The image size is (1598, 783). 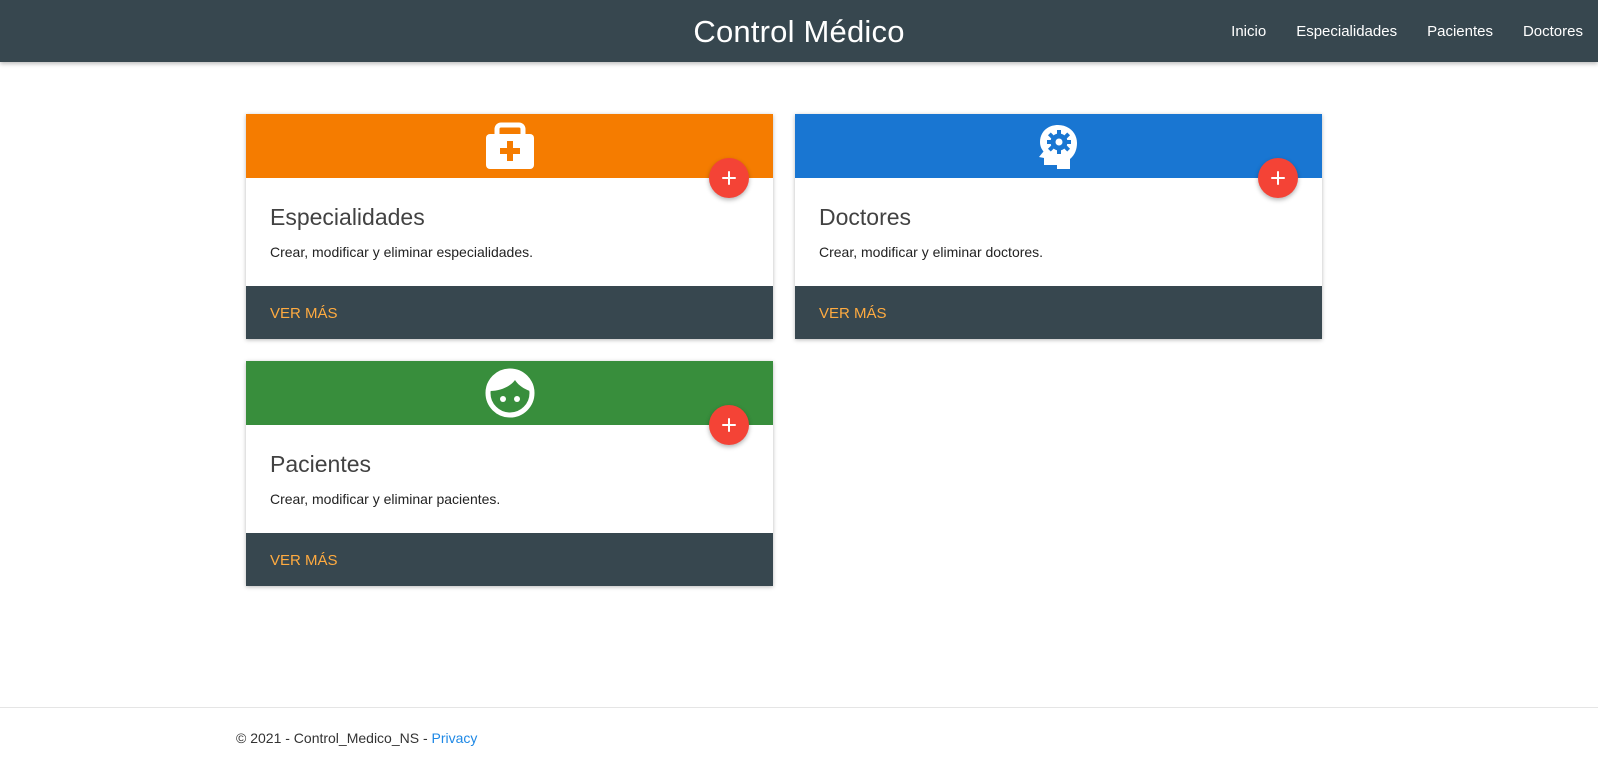 I want to click on privacy-link: Privacy, so click(x=455, y=738).